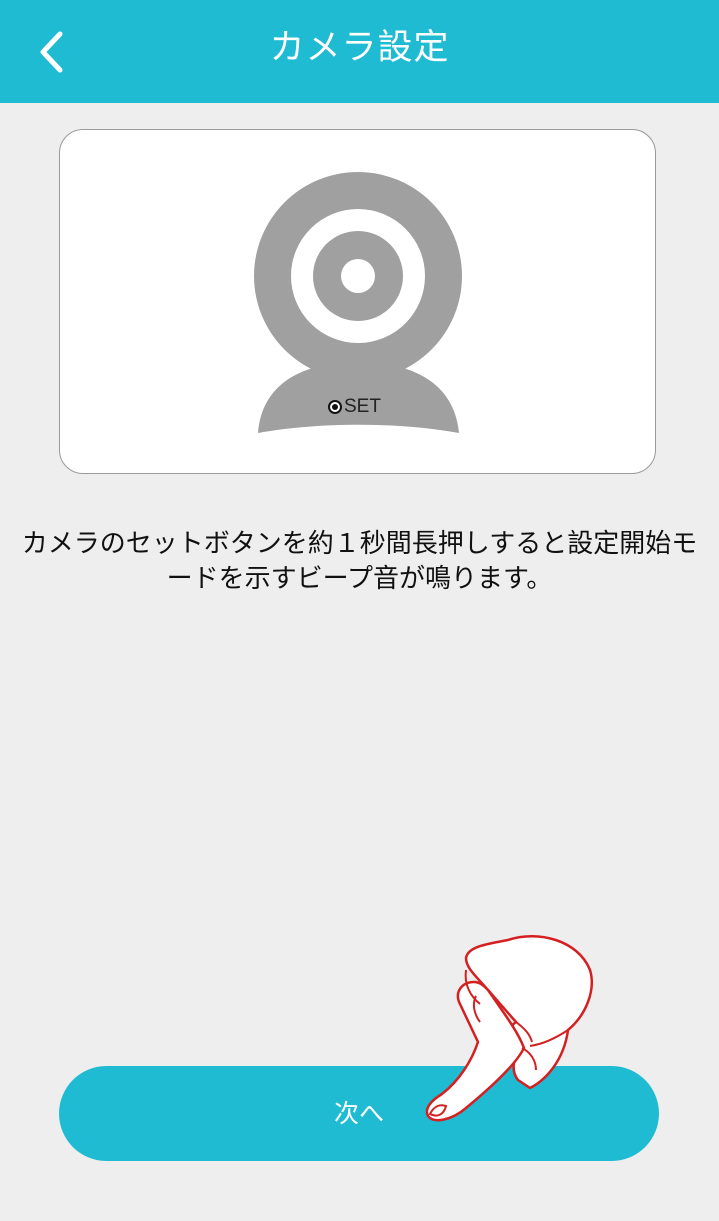 The height and width of the screenshot is (1221, 719). What do you see at coordinates (362, 406) in the screenshot?
I see `set-label: SET` at bounding box center [362, 406].